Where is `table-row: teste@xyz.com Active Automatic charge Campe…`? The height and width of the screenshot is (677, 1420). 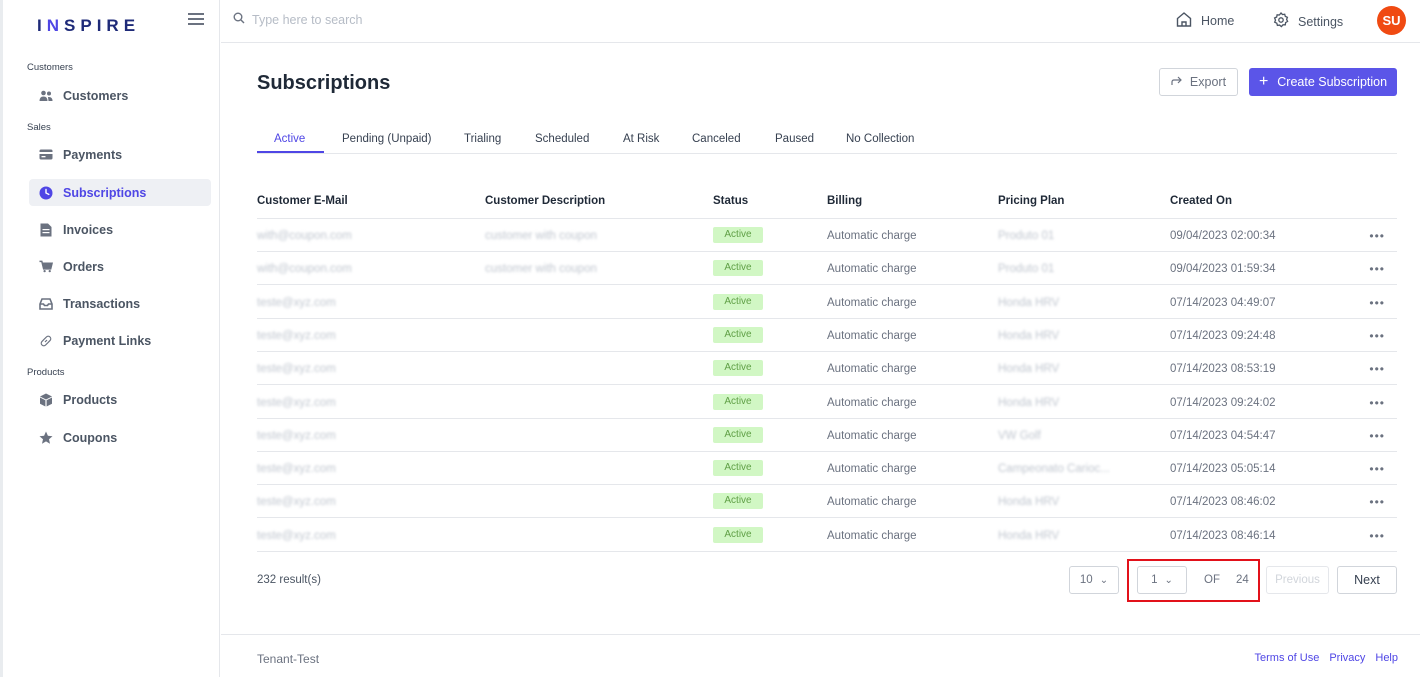 table-row: teste@xyz.com Active Automatic charge Campe… is located at coordinates (827, 469).